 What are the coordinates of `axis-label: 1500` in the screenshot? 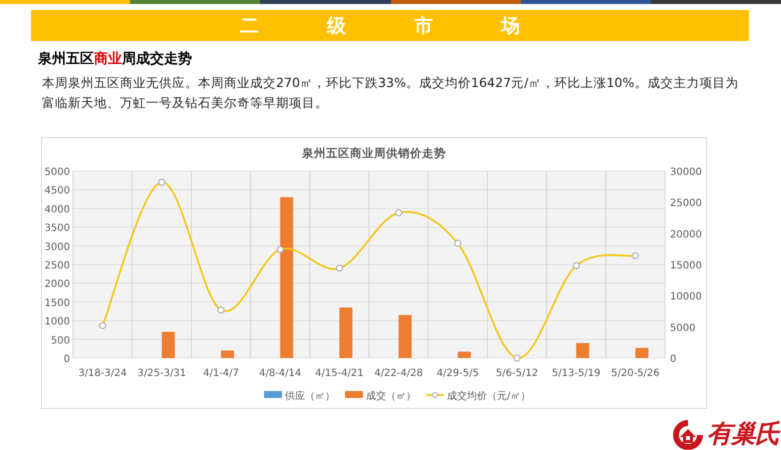 It's located at (57, 303).